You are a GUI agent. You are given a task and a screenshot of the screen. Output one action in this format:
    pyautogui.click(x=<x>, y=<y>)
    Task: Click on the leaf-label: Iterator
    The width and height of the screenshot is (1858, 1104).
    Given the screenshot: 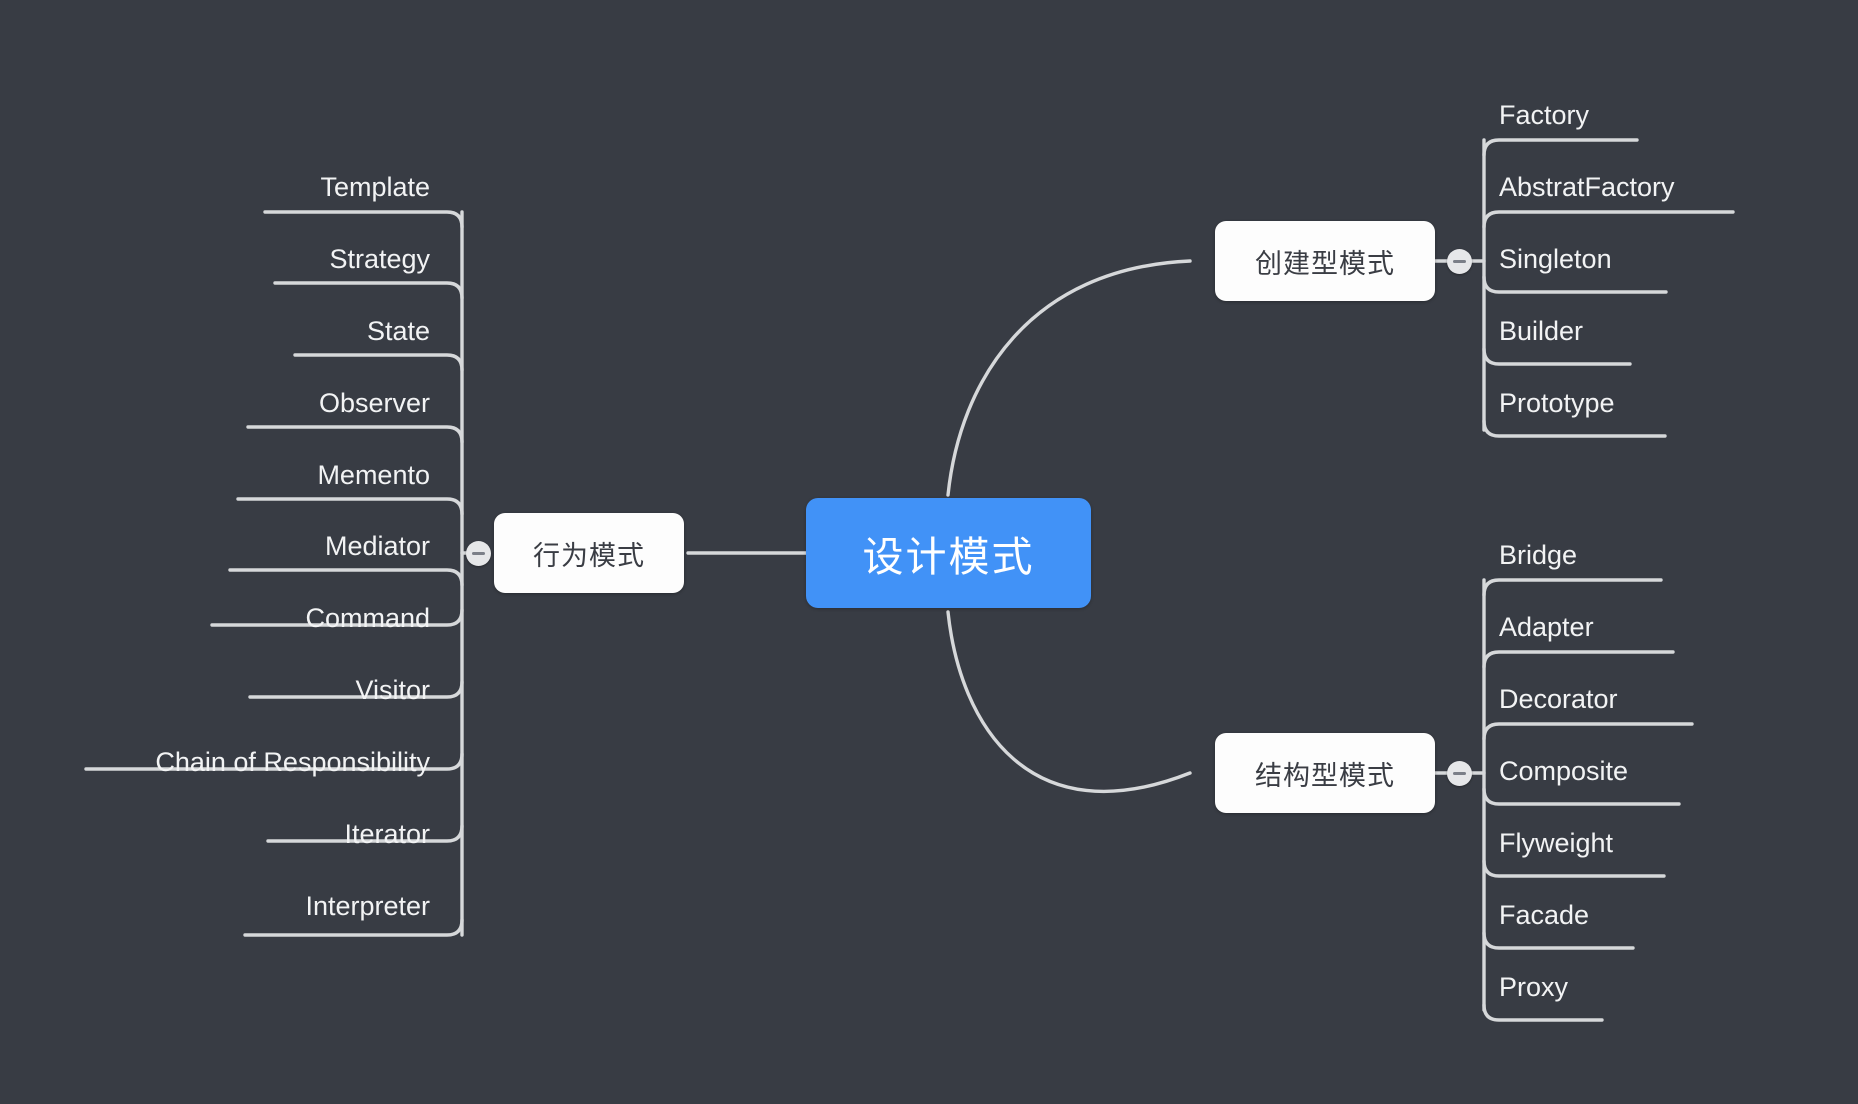 What is the action you would take?
    pyautogui.click(x=387, y=834)
    